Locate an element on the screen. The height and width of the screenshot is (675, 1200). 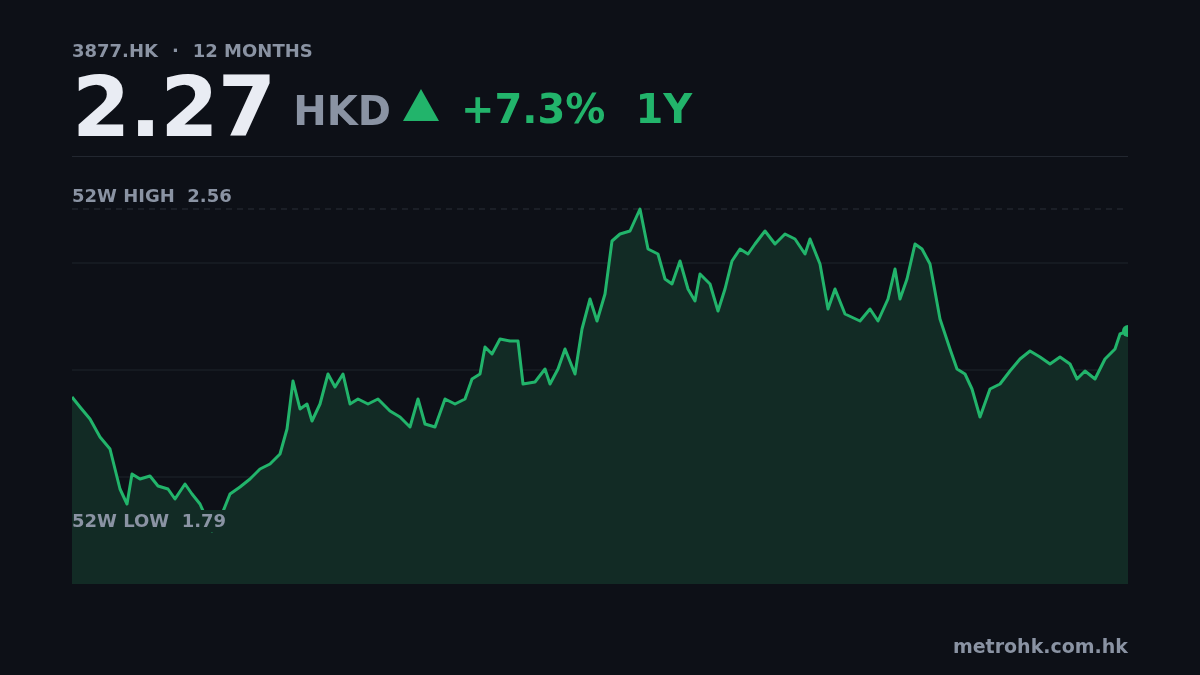
price-value: 2.27 is located at coordinates (174, 107).